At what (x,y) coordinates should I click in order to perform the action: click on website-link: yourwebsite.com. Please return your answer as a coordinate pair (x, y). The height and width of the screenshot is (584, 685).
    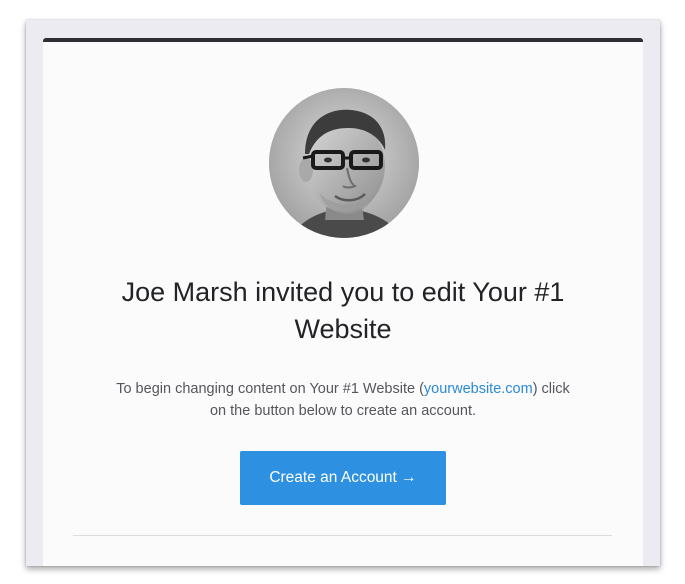
    Looking at the image, I should click on (478, 389).